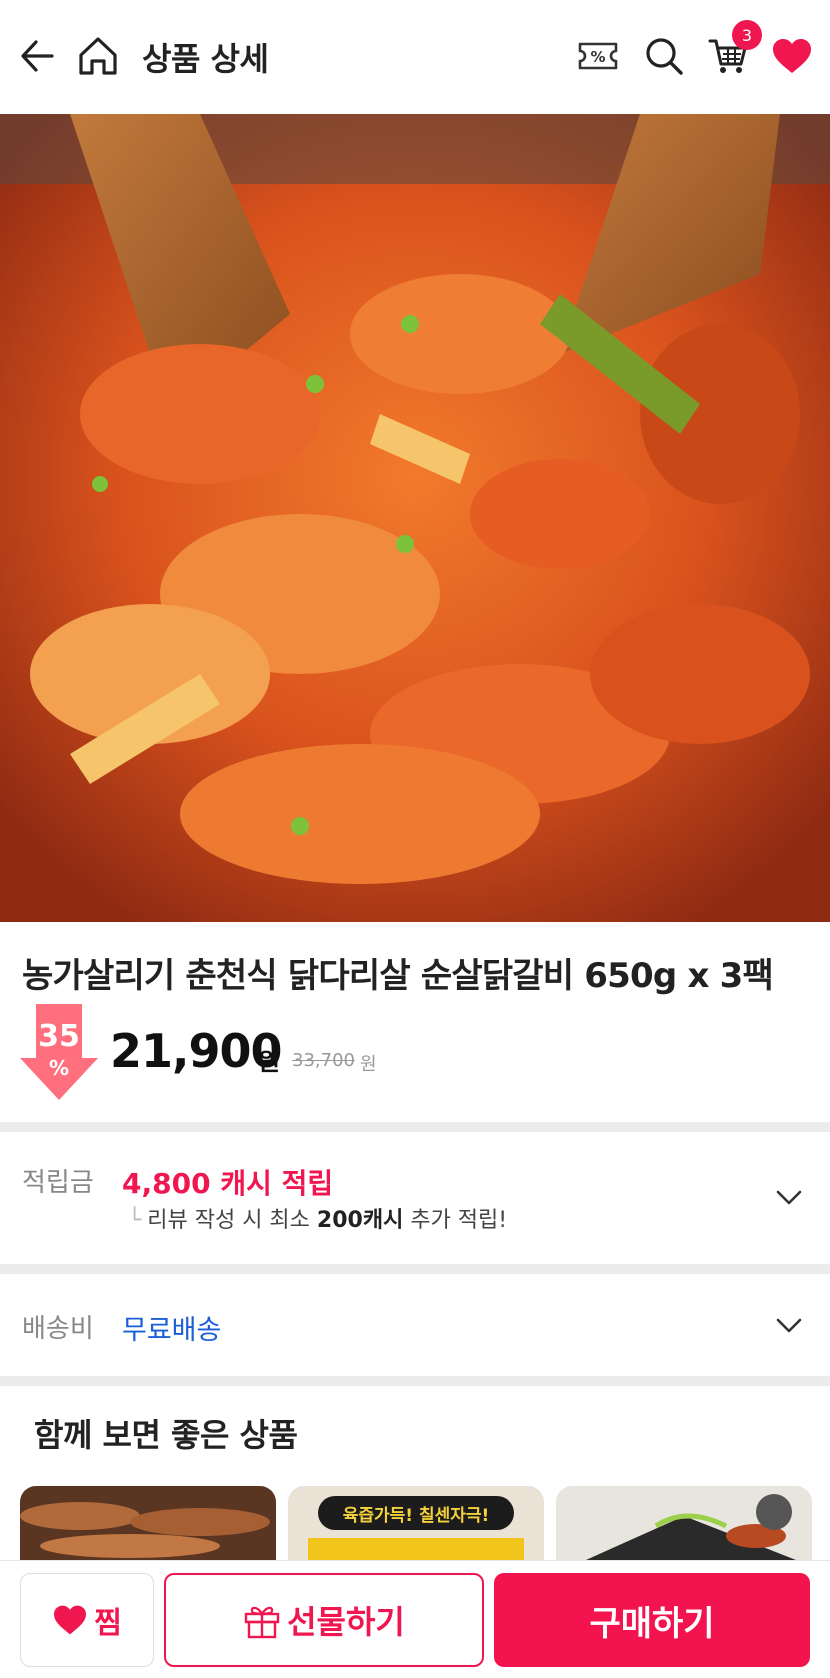 Image resolution: width=830 pixels, height=1678 pixels. I want to click on cash-note-prefix: 리뷰 작성 시 최소, so click(228, 1220).